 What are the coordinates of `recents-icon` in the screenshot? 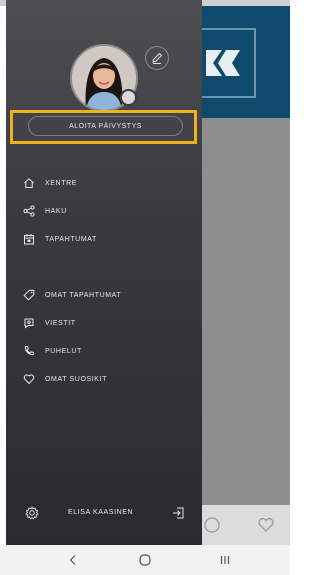 It's located at (225, 560).